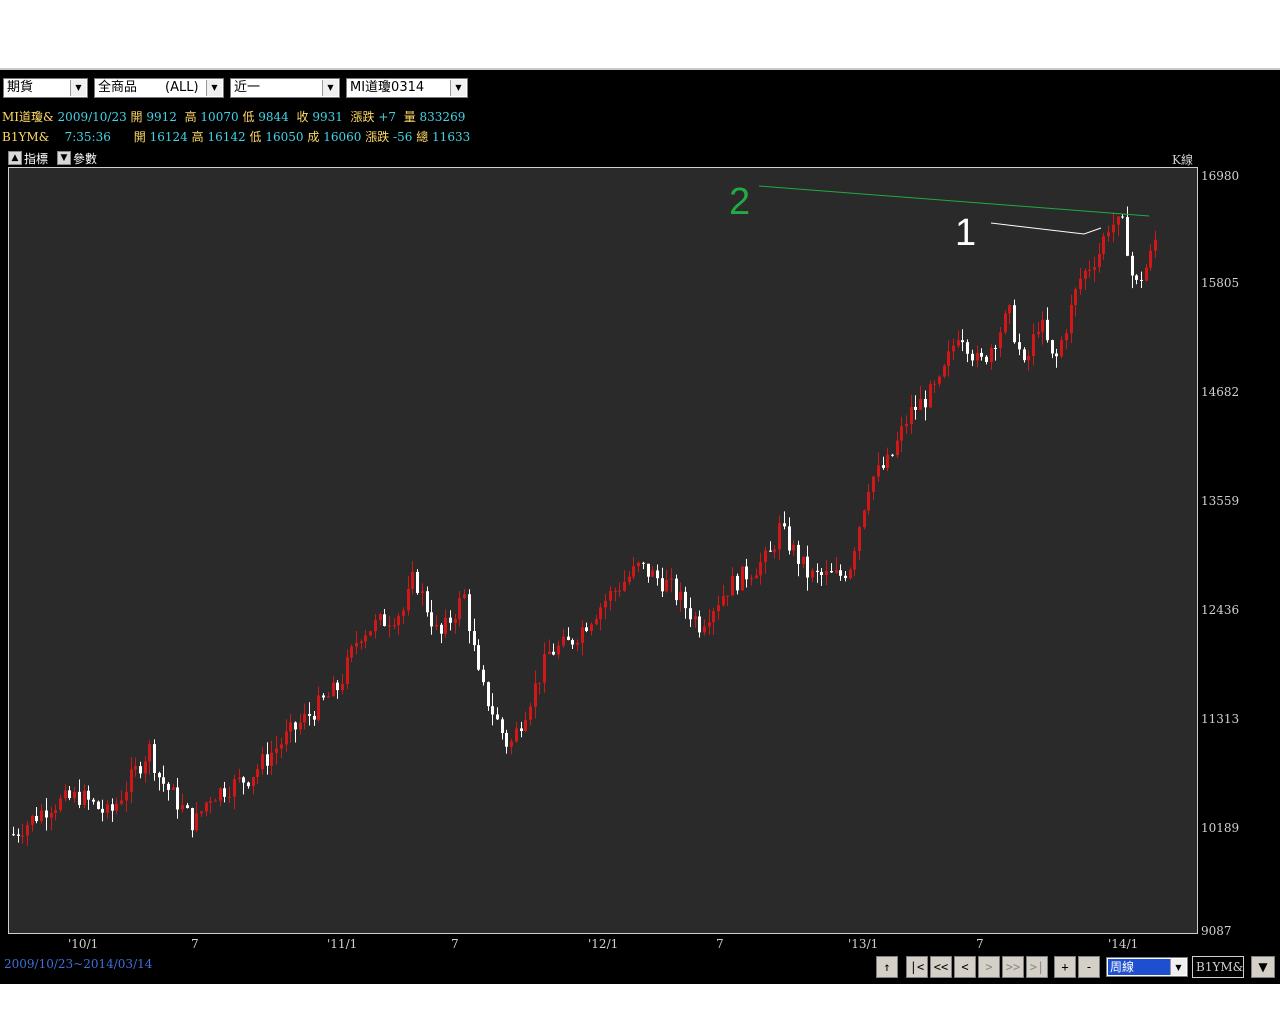 The height and width of the screenshot is (1024, 1280). Describe the element at coordinates (139, 137) in the screenshot. I see `quote2-open-label: 開` at that location.